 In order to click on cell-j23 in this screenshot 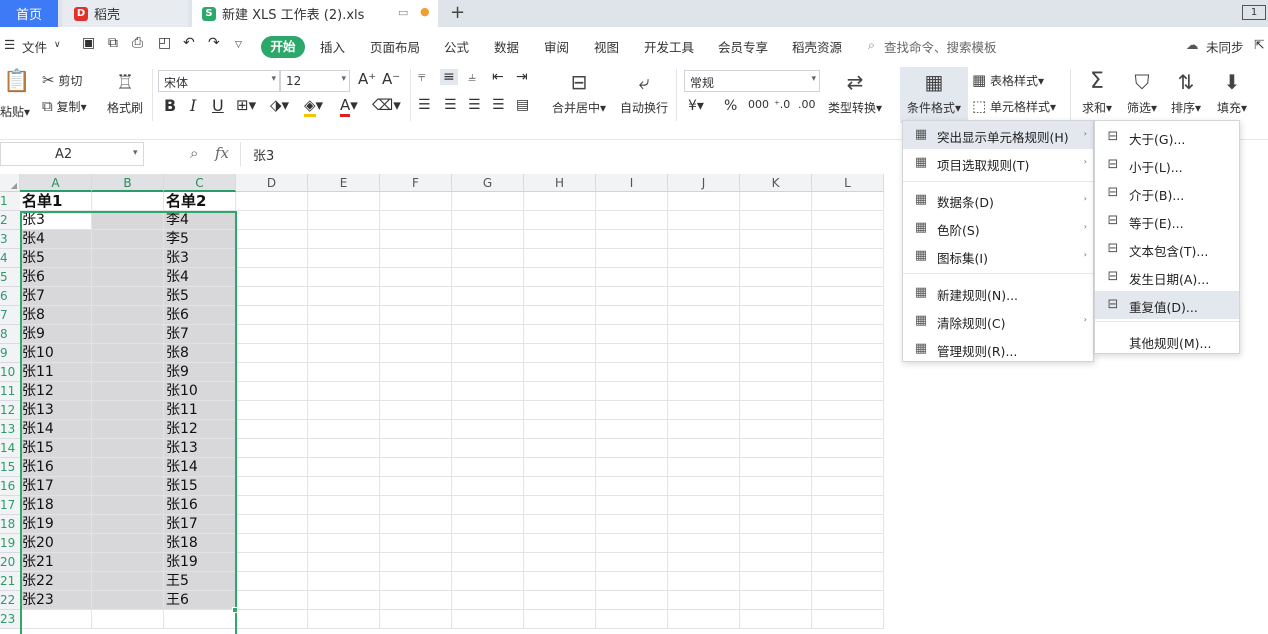, I will do `click(704, 619)`.